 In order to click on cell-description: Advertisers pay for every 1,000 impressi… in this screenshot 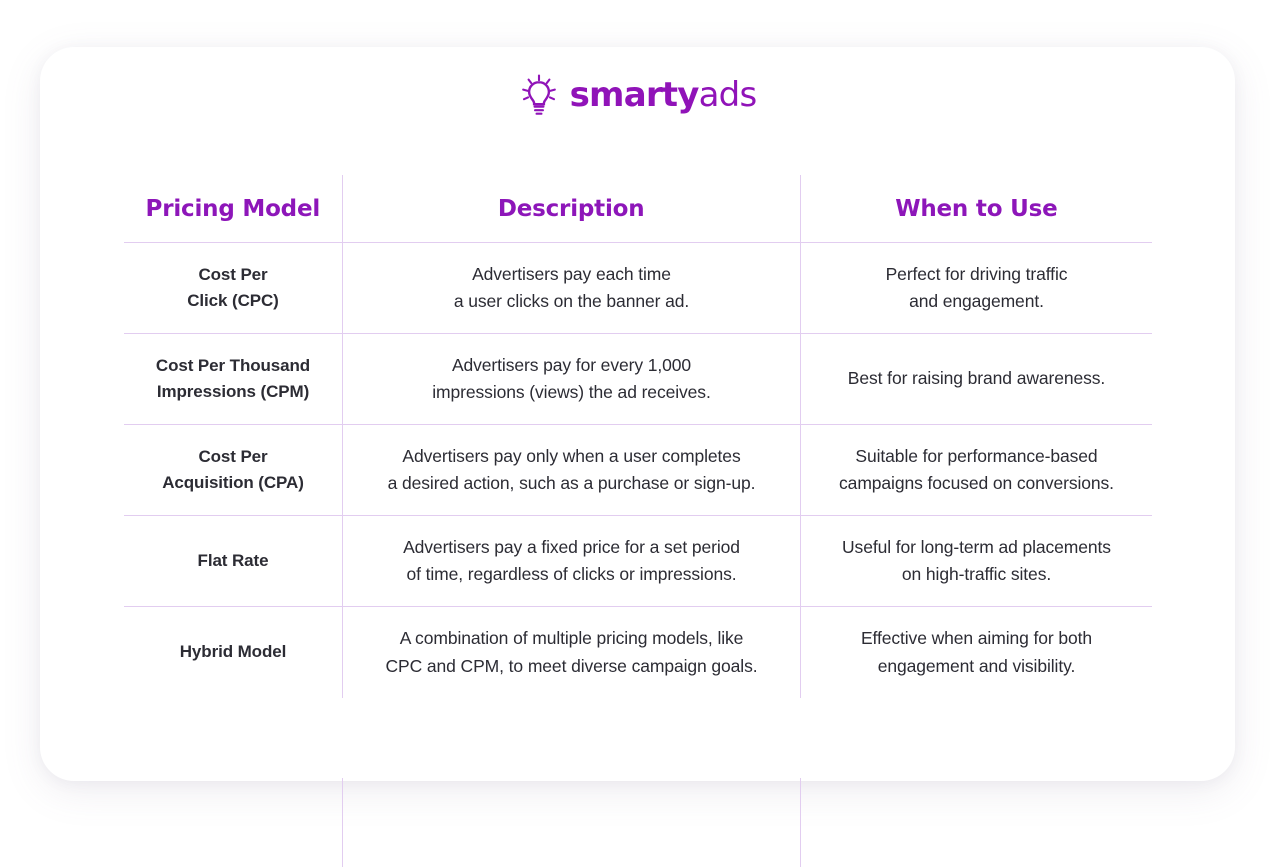, I will do `click(571, 379)`.